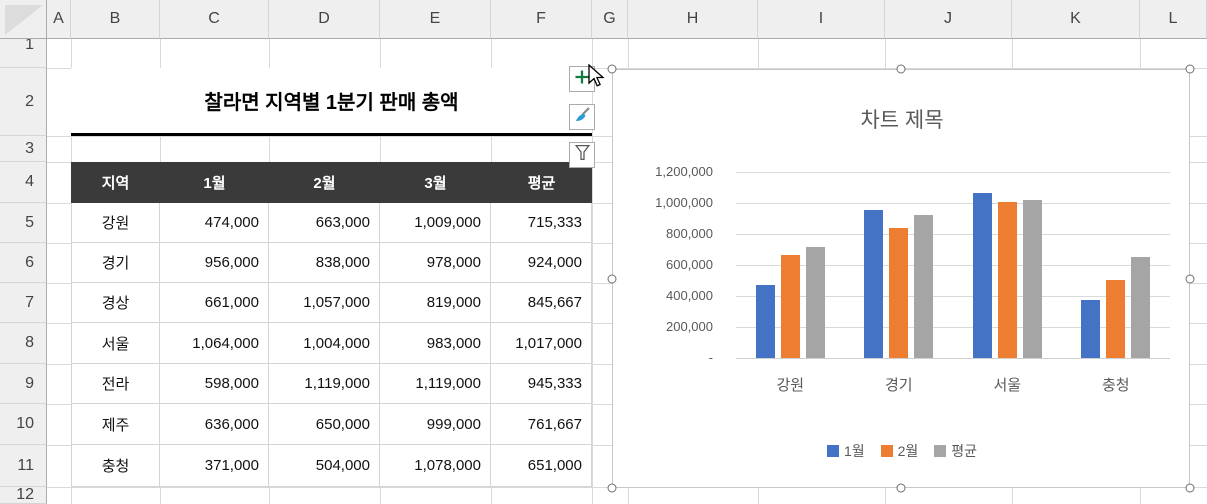 Image resolution: width=1207 pixels, height=504 pixels. What do you see at coordinates (324, 343) in the screenshot?
I see `table-cell: 1,004,000` at bounding box center [324, 343].